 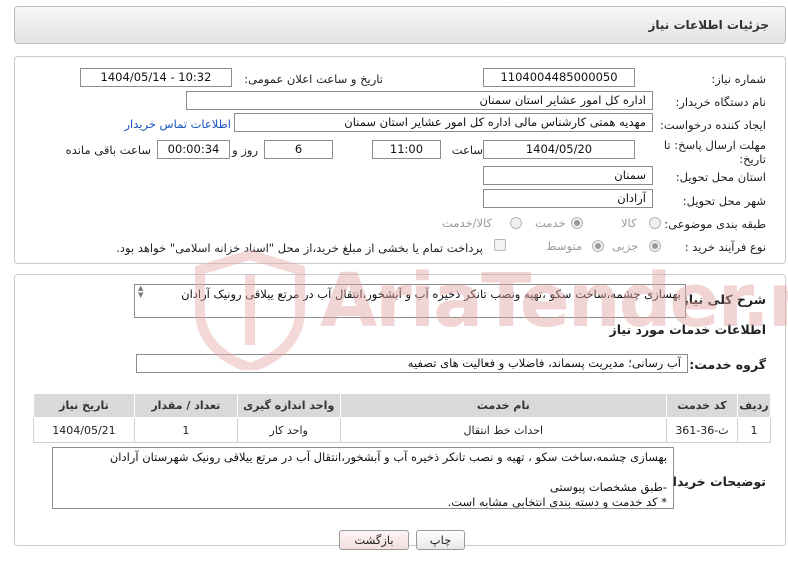 I want to click on deadline-label-line2: تاریخ:, so click(x=752, y=159).